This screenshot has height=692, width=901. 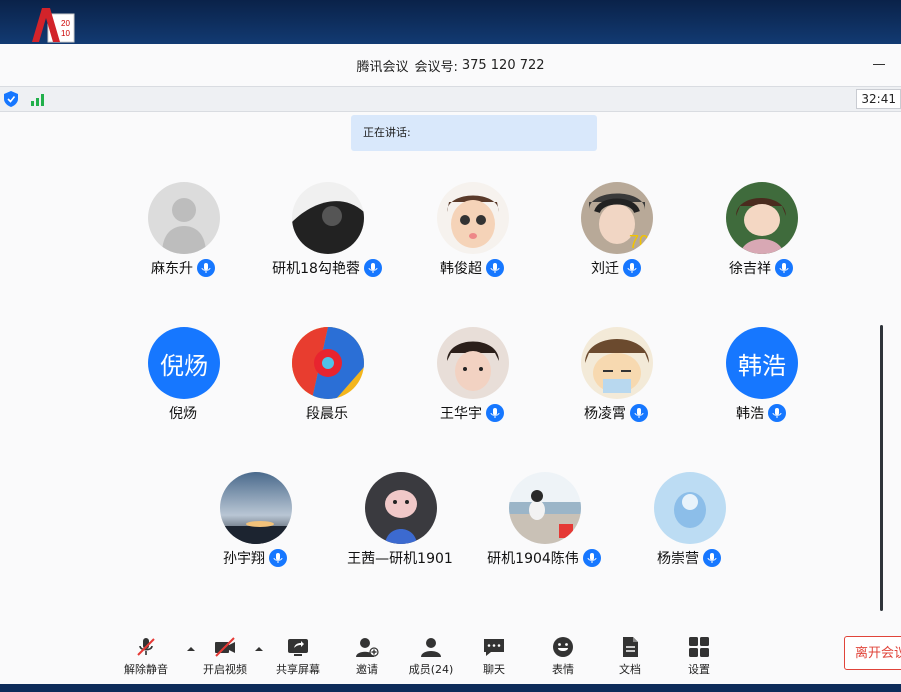 I want to click on participant-tile: 杨凌霄, so click(x=616, y=377).